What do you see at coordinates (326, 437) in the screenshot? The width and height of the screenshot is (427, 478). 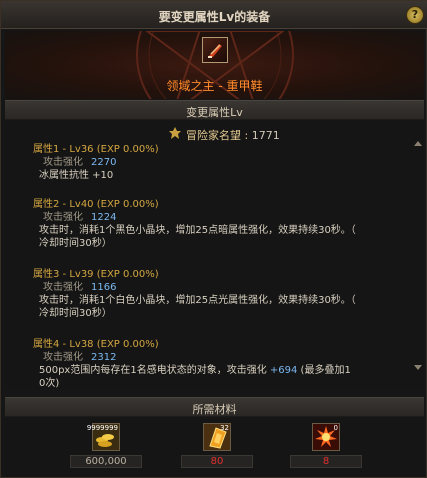 I see `material-slot-orb: 0` at bounding box center [326, 437].